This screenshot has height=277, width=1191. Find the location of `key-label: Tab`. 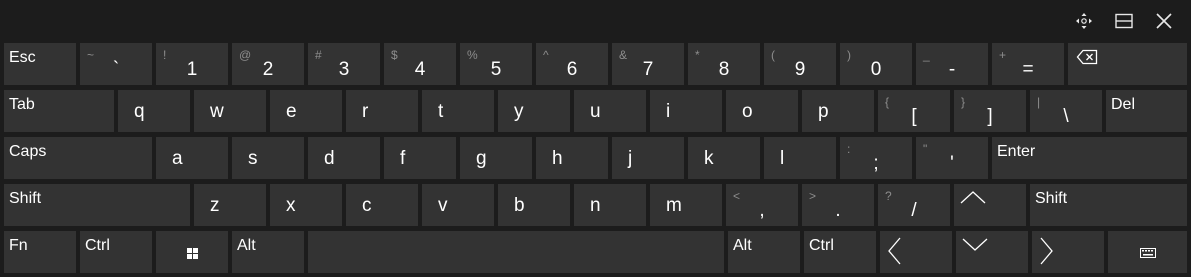

key-label: Tab is located at coordinates (22, 104).